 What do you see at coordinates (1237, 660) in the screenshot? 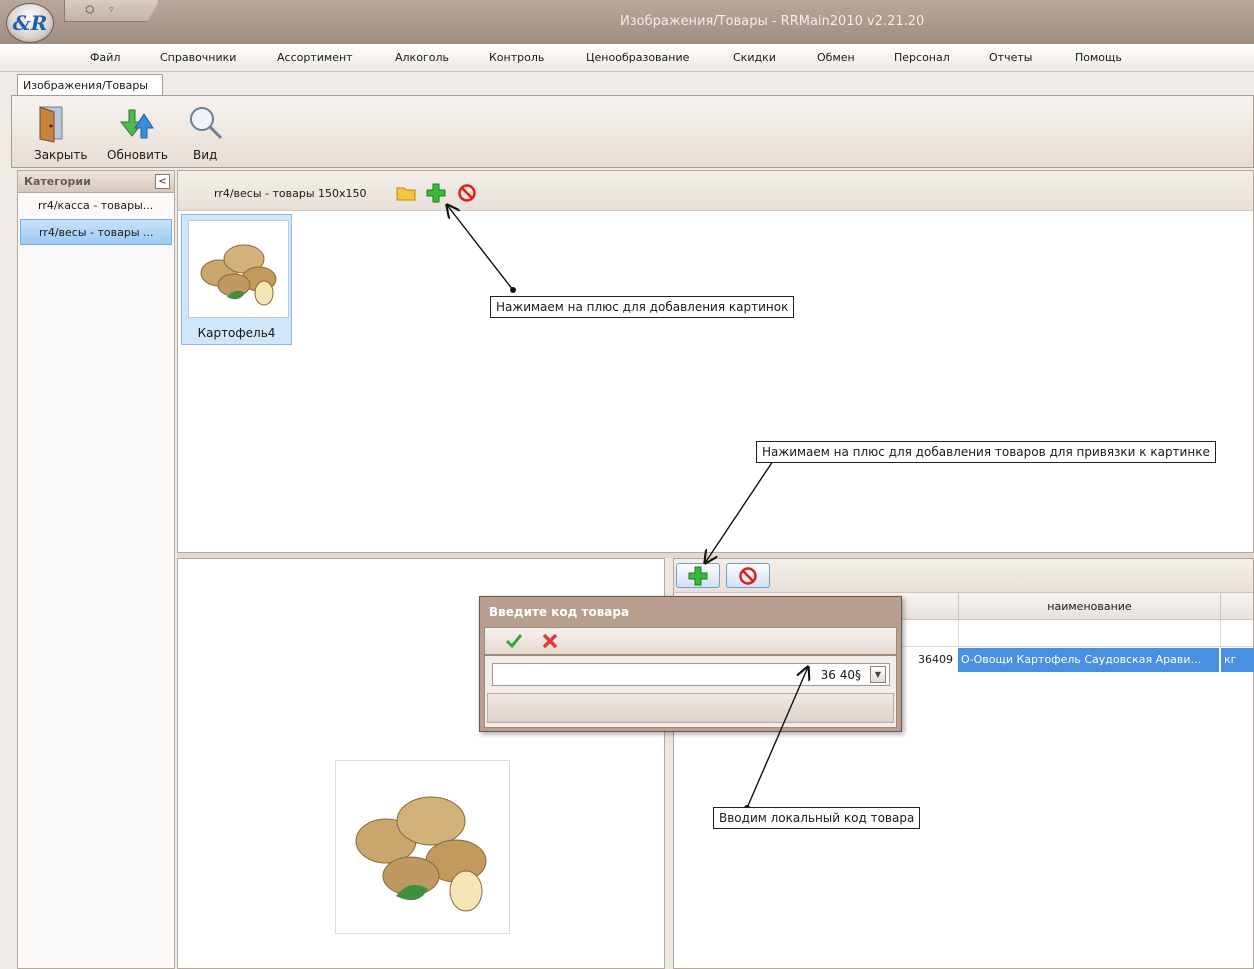
I see `cell-unit: кг` at bounding box center [1237, 660].